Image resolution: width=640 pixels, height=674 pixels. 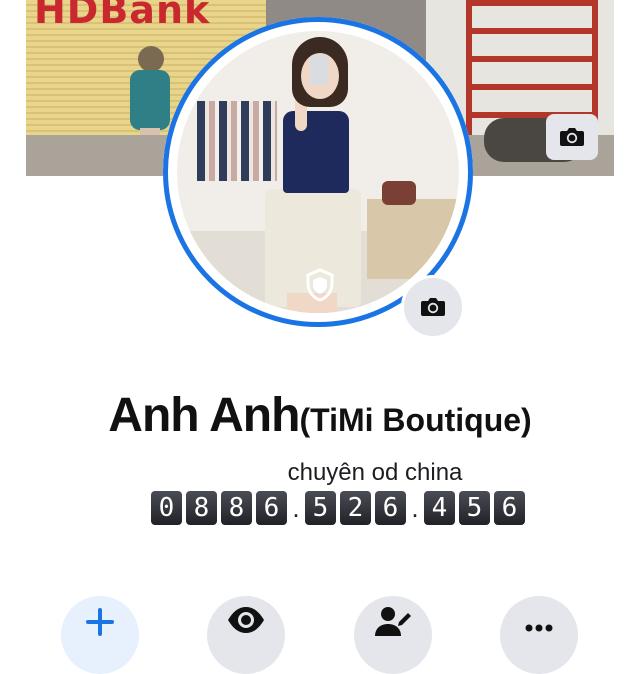 What do you see at coordinates (204, 415) in the screenshot?
I see `profile-name: Anh Anh` at bounding box center [204, 415].